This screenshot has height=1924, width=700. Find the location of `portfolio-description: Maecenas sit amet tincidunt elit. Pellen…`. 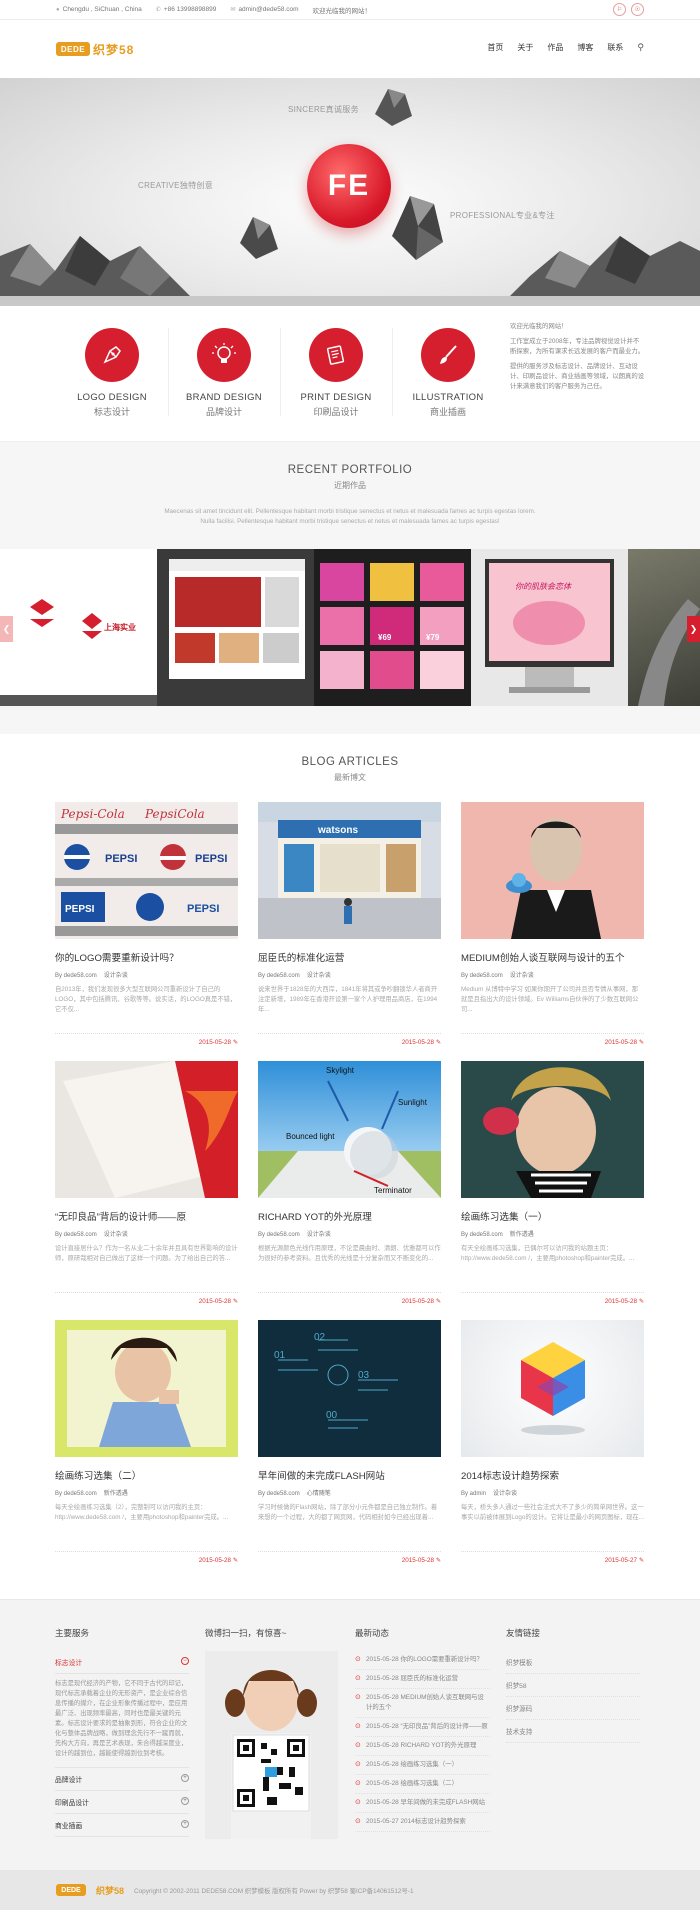

portfolio-description: Maecenas sit amet tincidunt elit. Pellen… is located at coordinates (350, 516).